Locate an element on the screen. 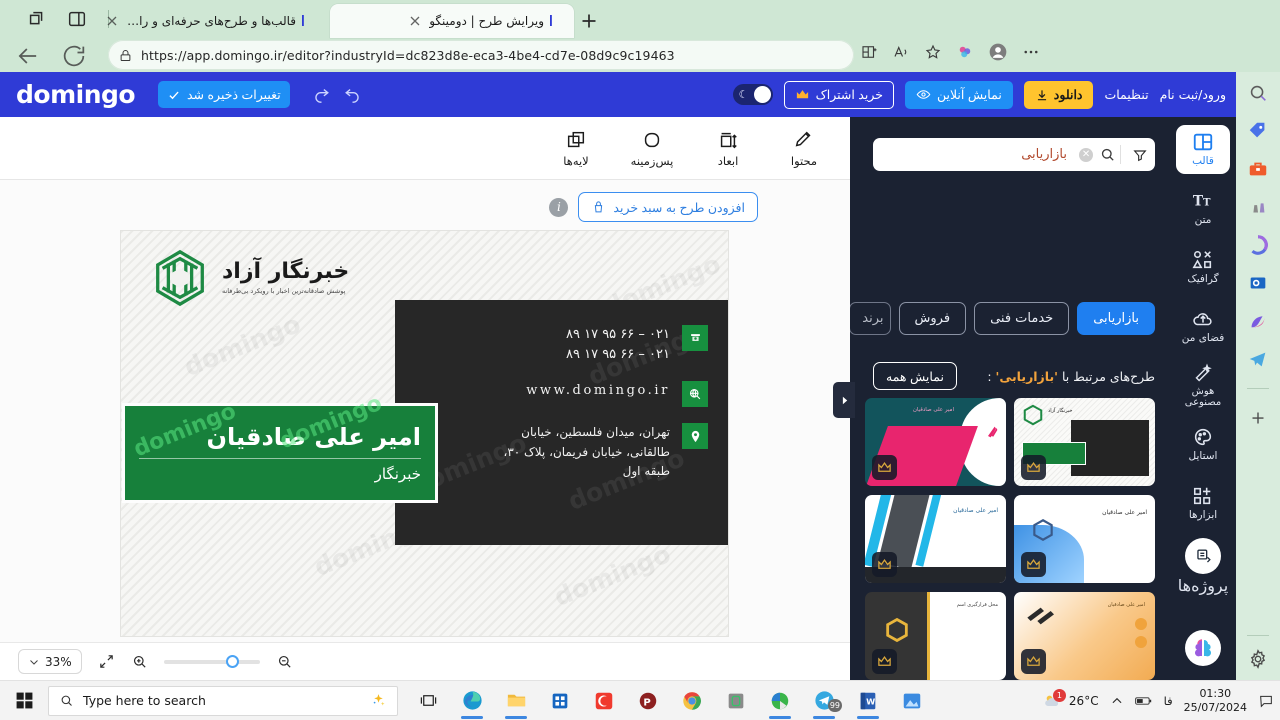 This screenshot has width=1280, height=720. telegram-icon is located at coordinates (1258, 359).